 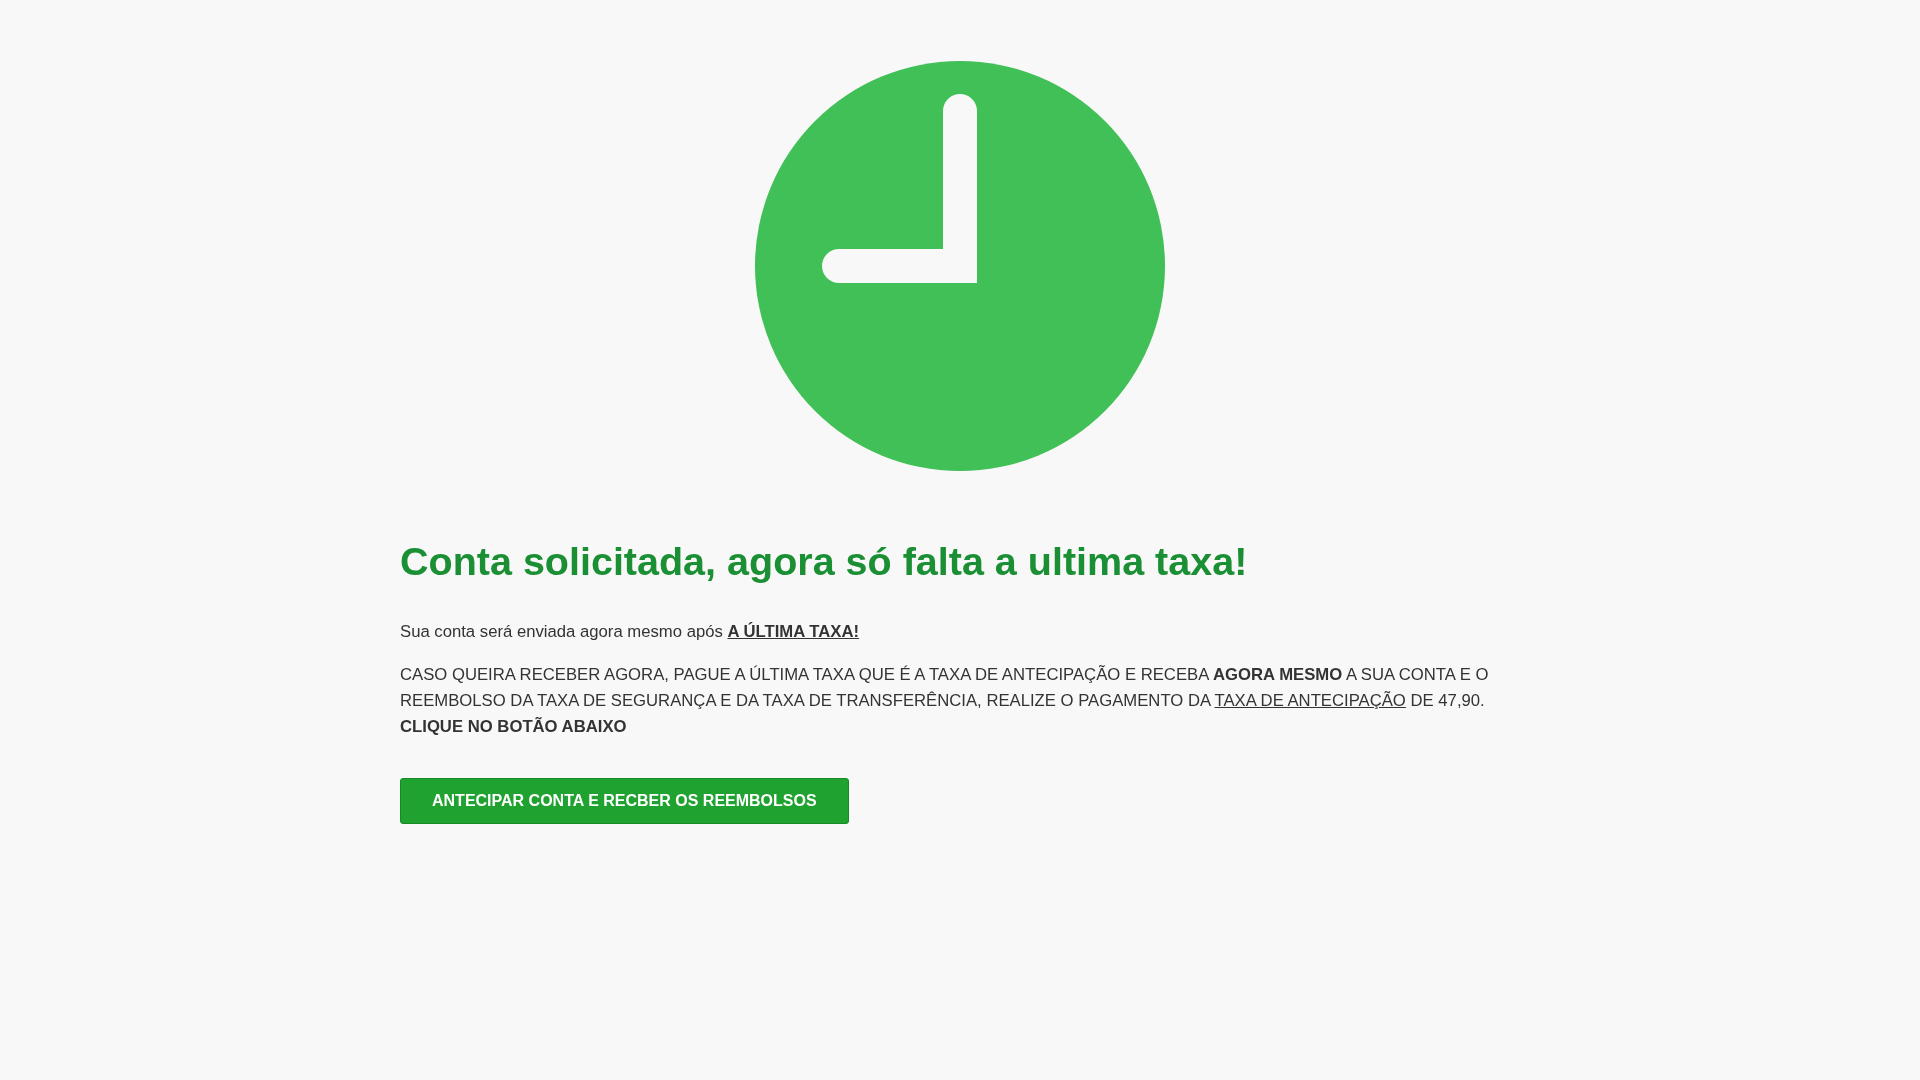 What do you see at coordinates (793, 631) in the screenshot?
I see `fee-link: A ÚLTIMA TAXA!` at bounding box center [793, 631].